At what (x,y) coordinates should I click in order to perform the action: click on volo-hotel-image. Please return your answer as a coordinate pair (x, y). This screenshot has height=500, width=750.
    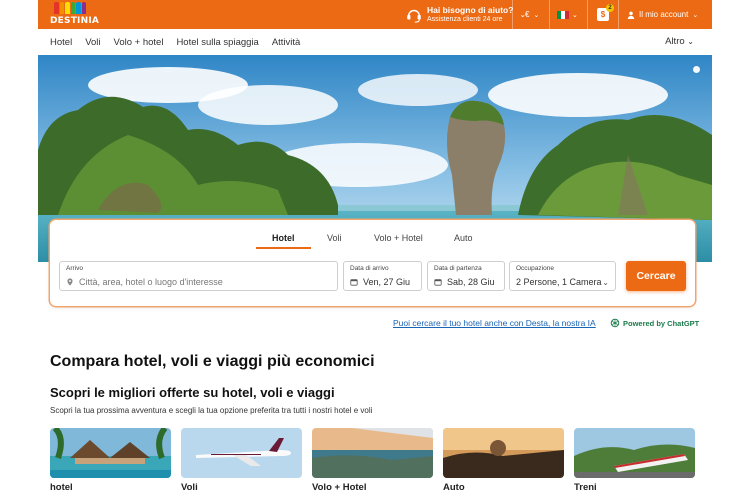
    Looking at the image, I should click on (372, 453).